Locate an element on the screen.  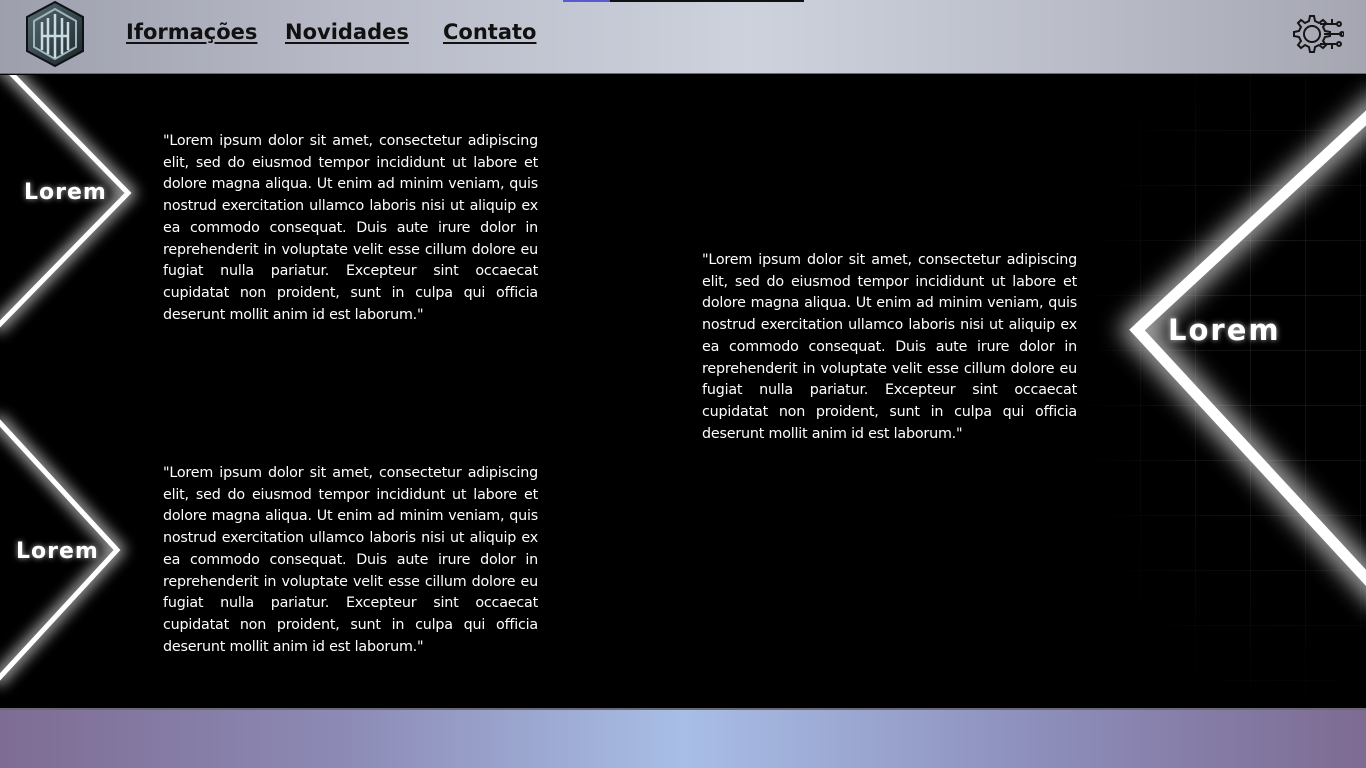
nav-link-novidades: Novidades is located at coordinates (347, 32).